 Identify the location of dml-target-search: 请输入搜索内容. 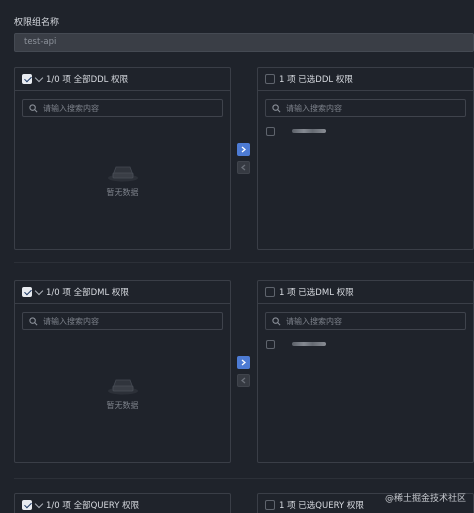
(365, 321).